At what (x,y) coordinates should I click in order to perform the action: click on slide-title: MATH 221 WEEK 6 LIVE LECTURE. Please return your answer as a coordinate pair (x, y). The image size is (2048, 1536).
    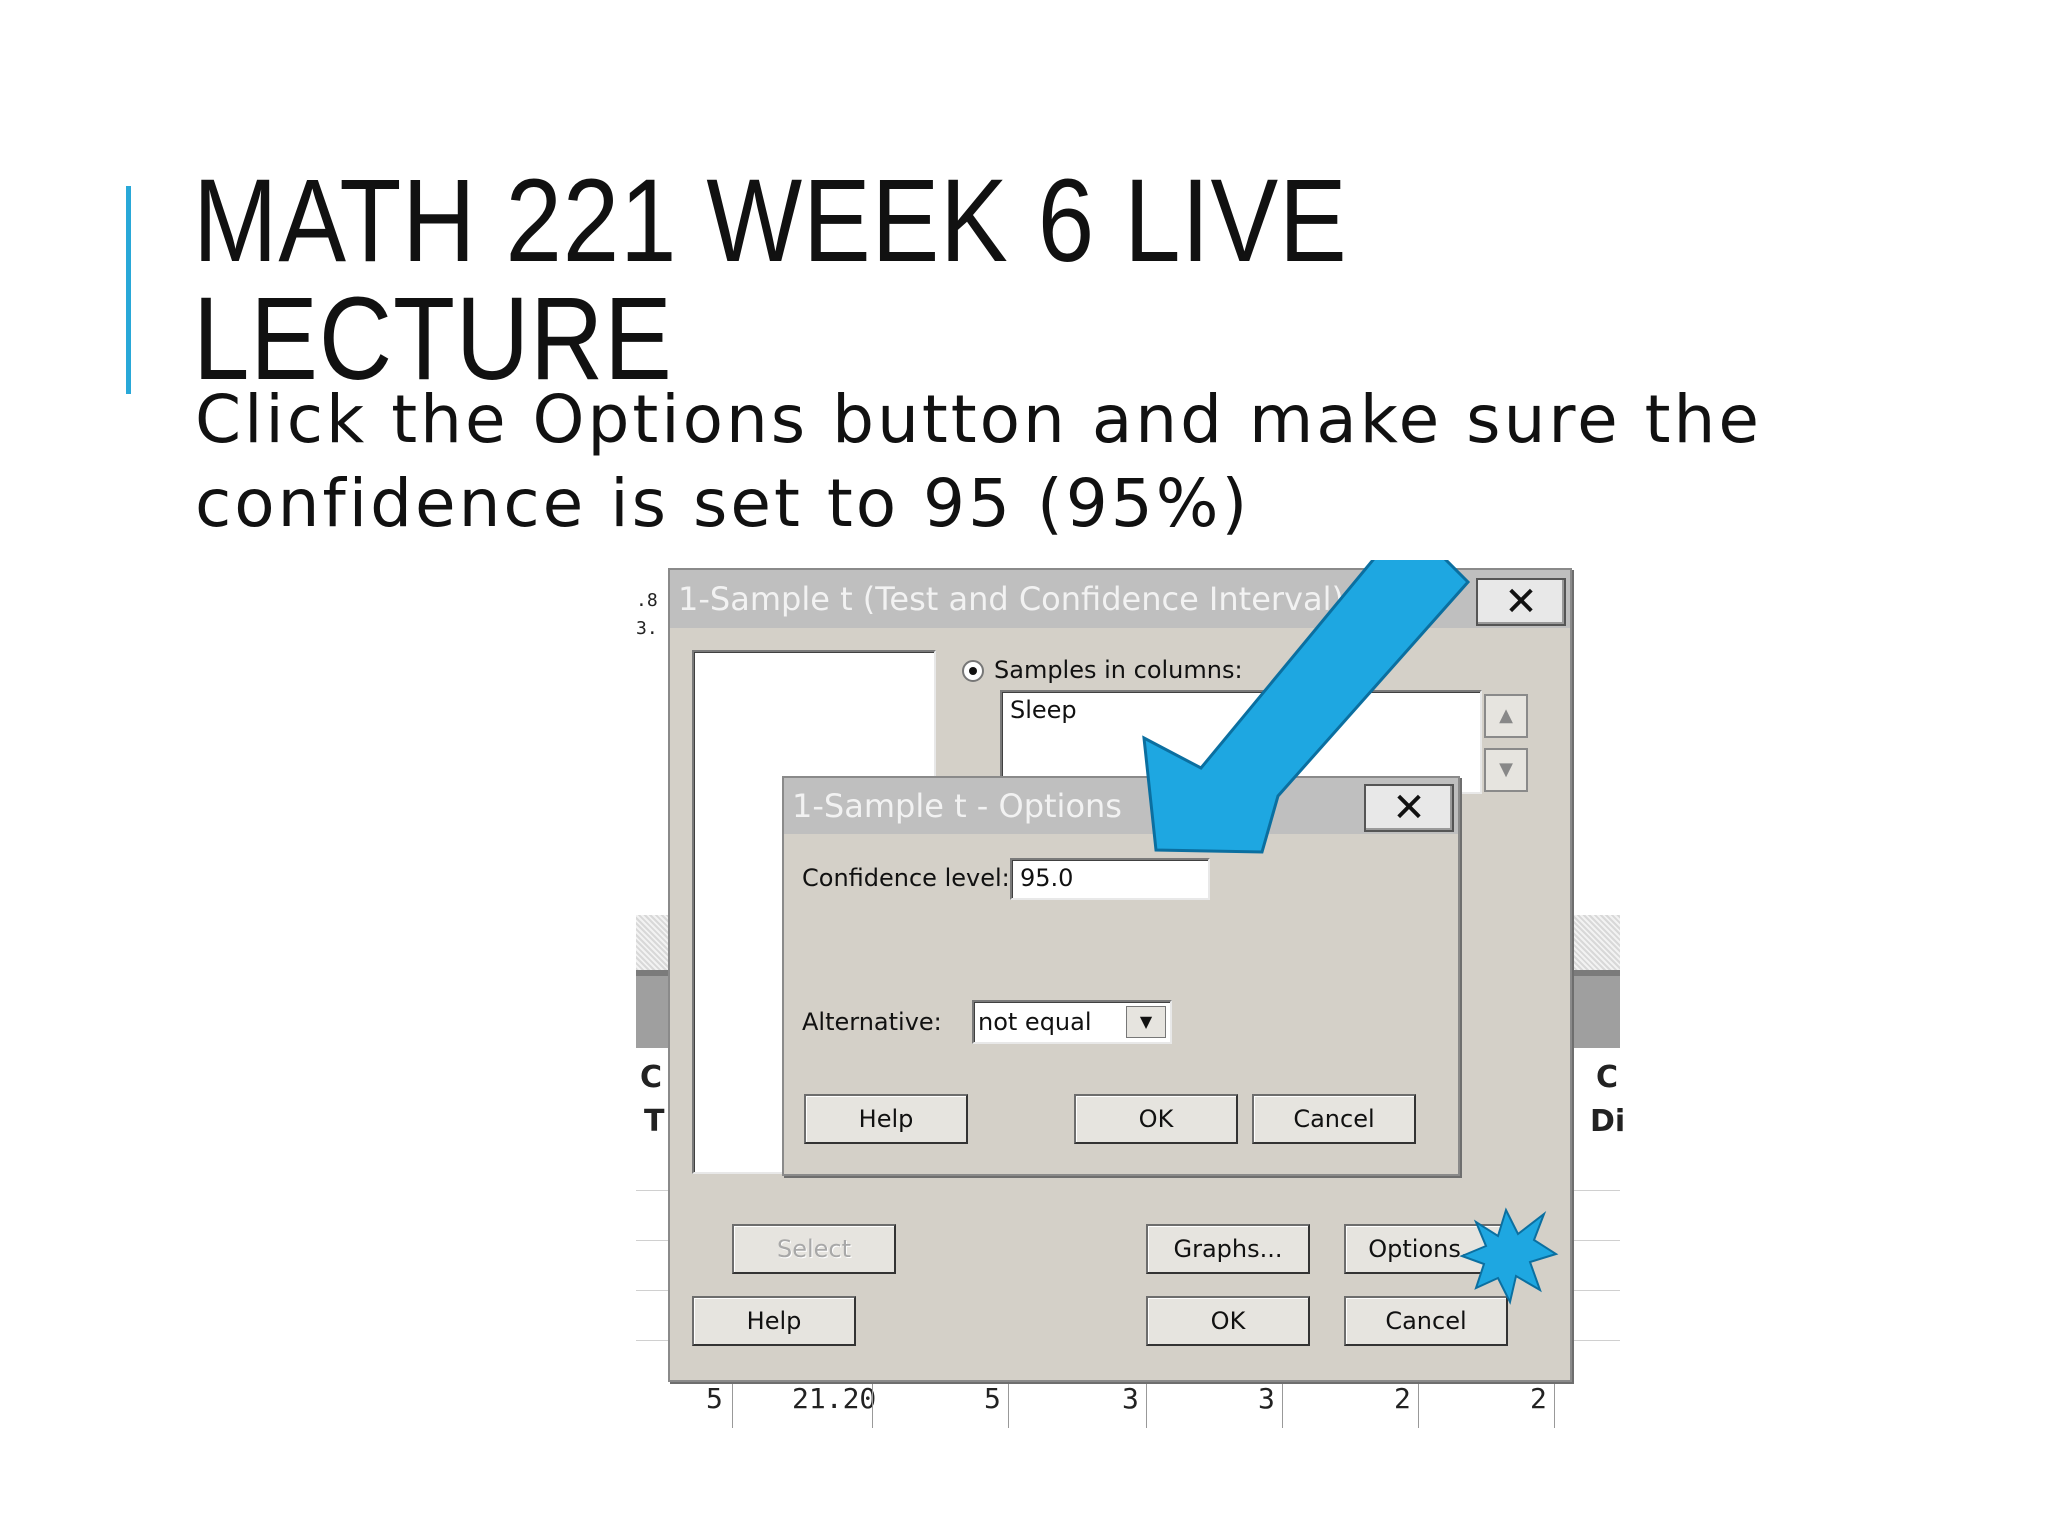
    Looking at the image, I should click on (770, 280).